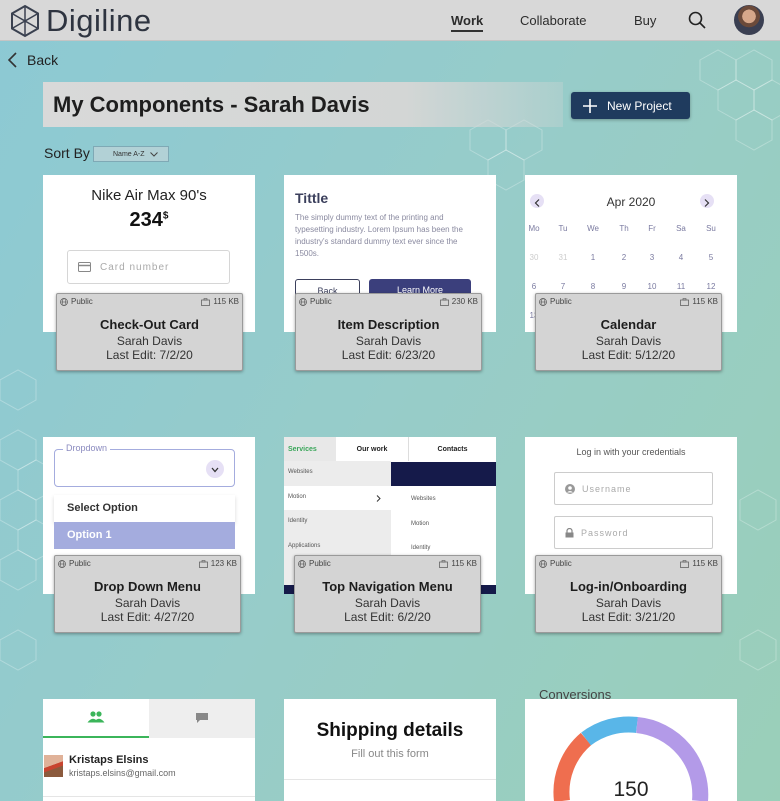 Image resolution: width=780 pixels, height=801 pixels. Describe the element at coordinates (628, 617) in the screenshot. I see `component-last-edit: Last Edit: 3/21/20` at that location.